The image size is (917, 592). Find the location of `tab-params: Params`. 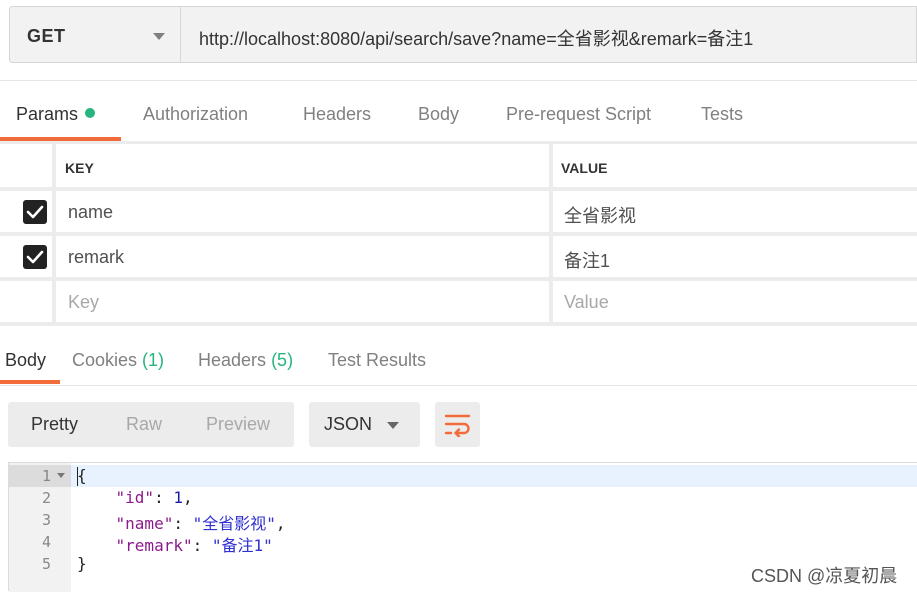

tab-params: Params is located at coordinates (56, 114).